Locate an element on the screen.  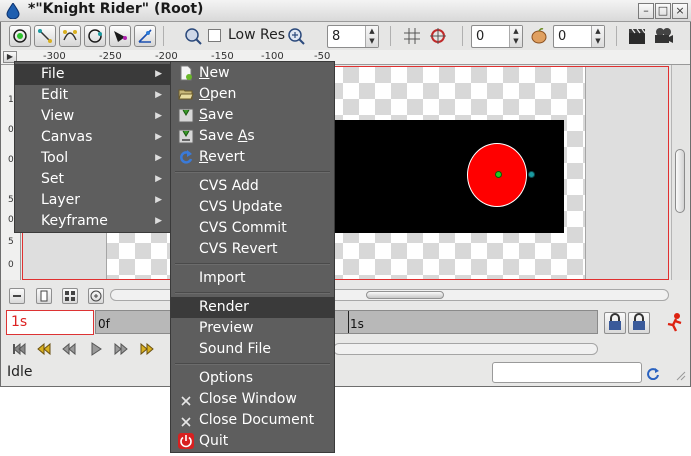
app-logo-icon is located at coordinates (13, 11).